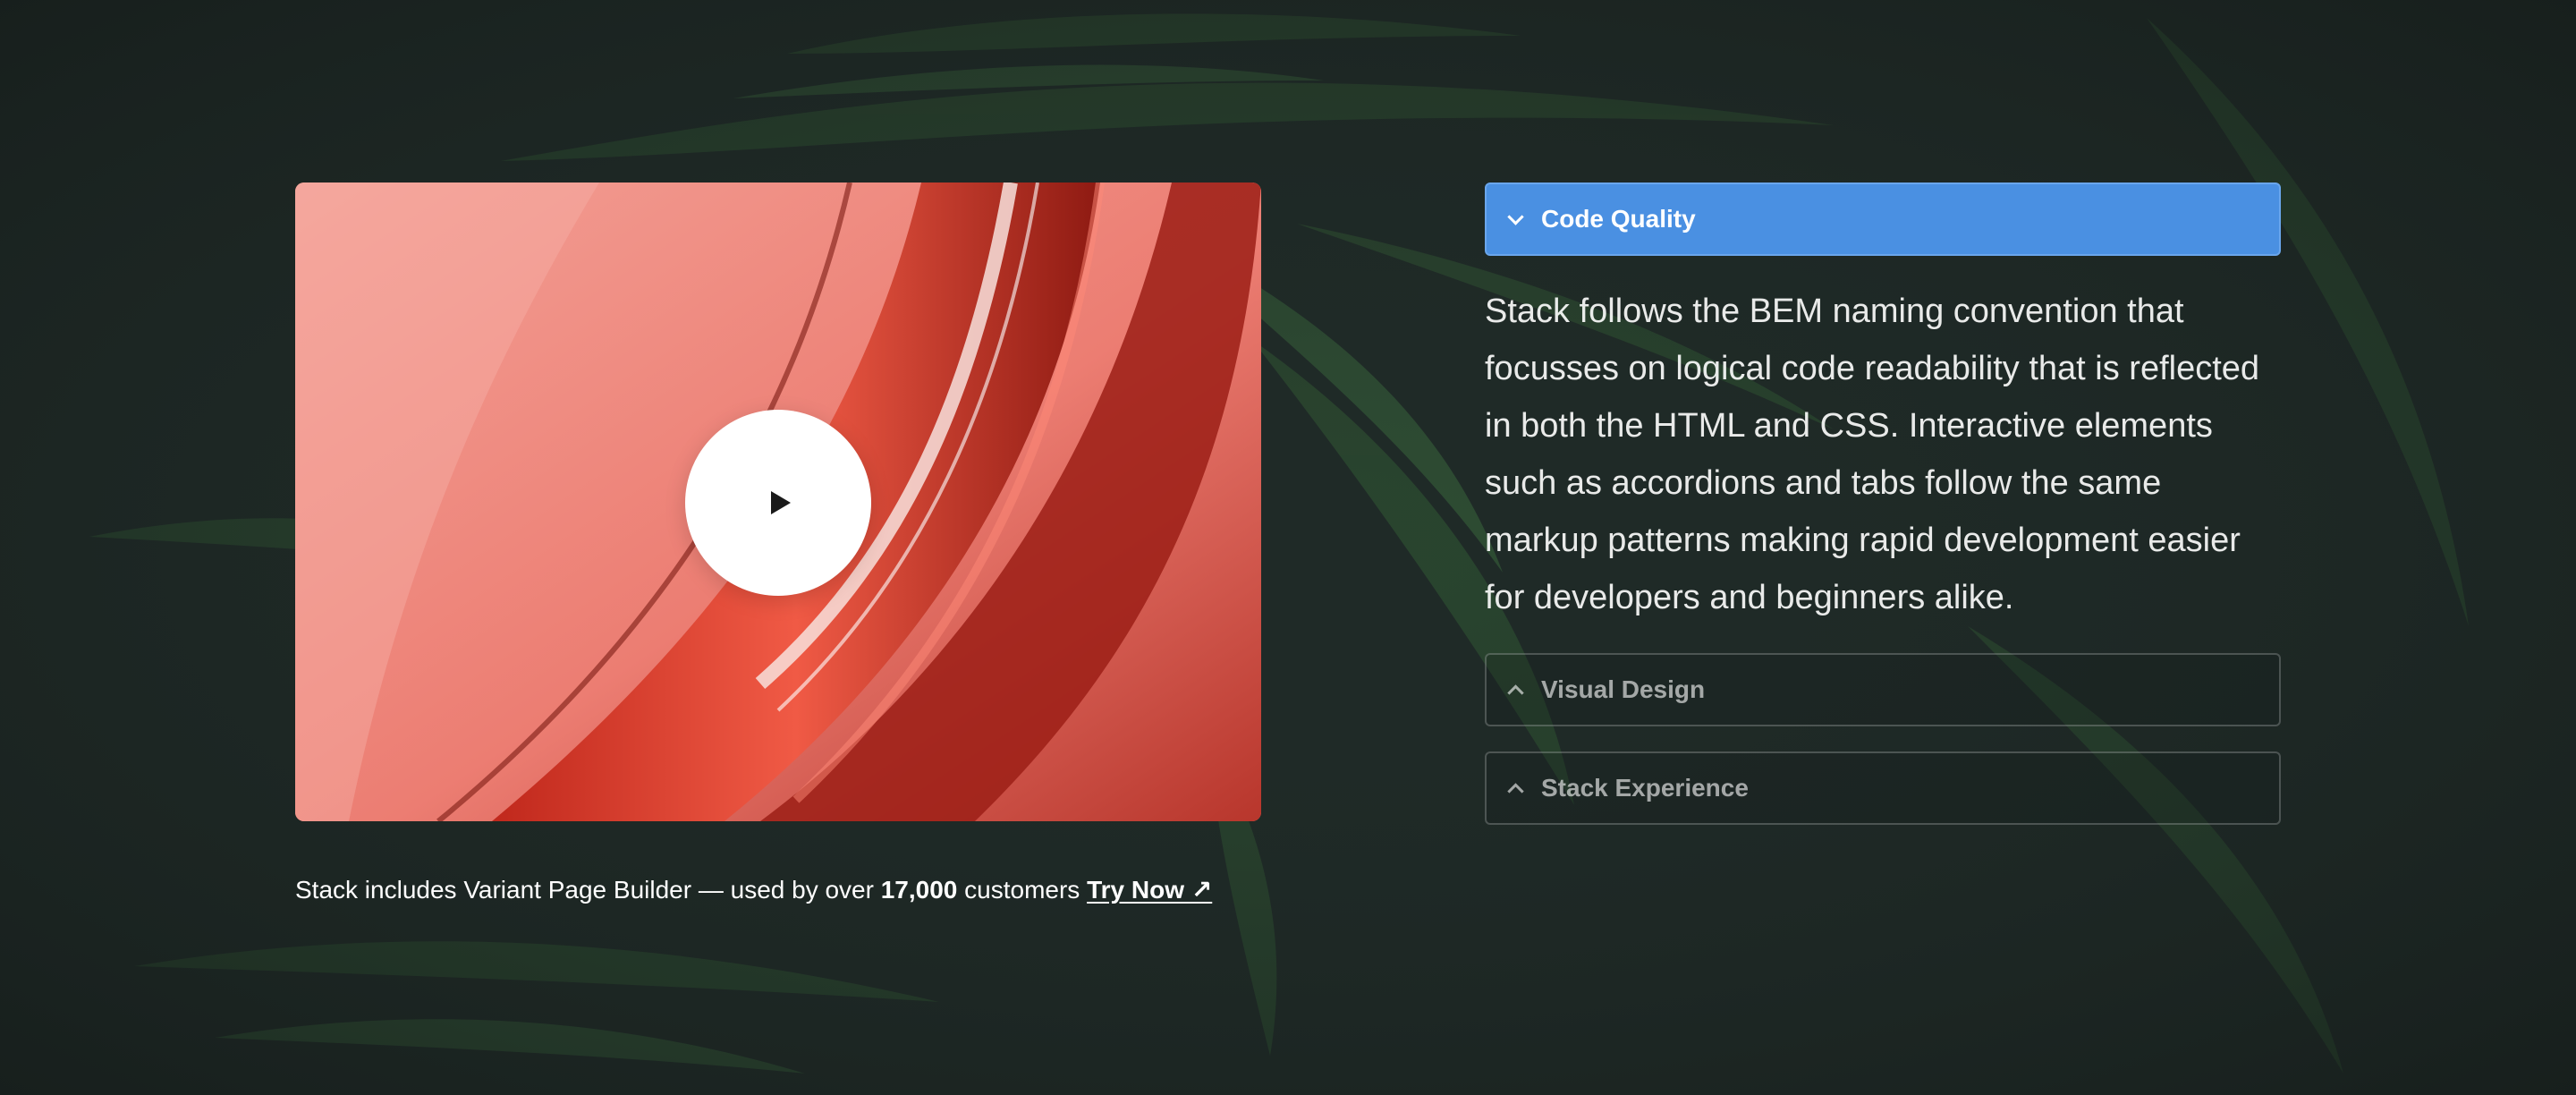 The width and height of the screenshot is (2576, 1095). I want to click on accordion-item-visual-design: Visual Design, so click(1883, 690).